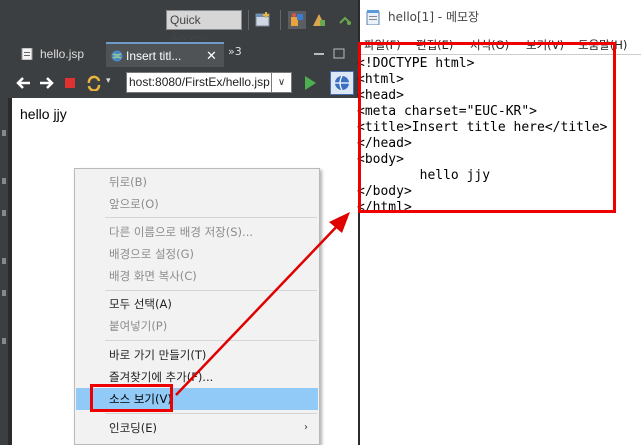 The image size is (641, 445). I want to click on annotation-arrow, so click(262, 304).